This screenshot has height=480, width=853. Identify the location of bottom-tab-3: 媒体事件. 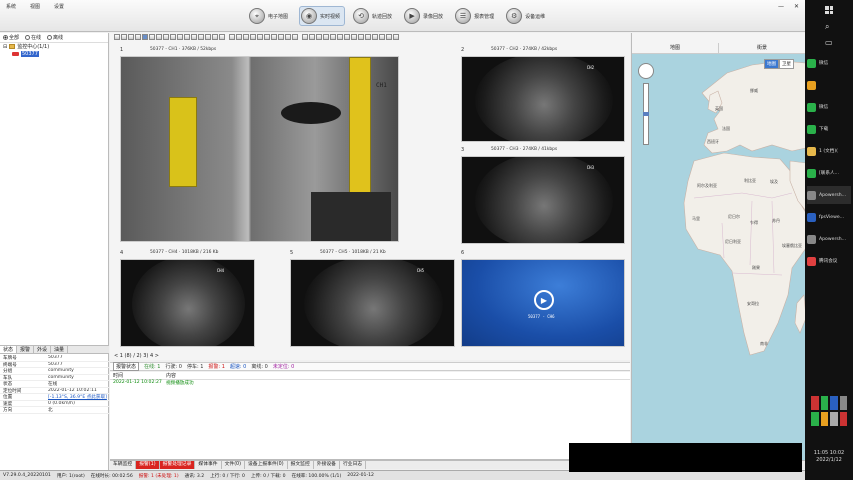
(208, 465).